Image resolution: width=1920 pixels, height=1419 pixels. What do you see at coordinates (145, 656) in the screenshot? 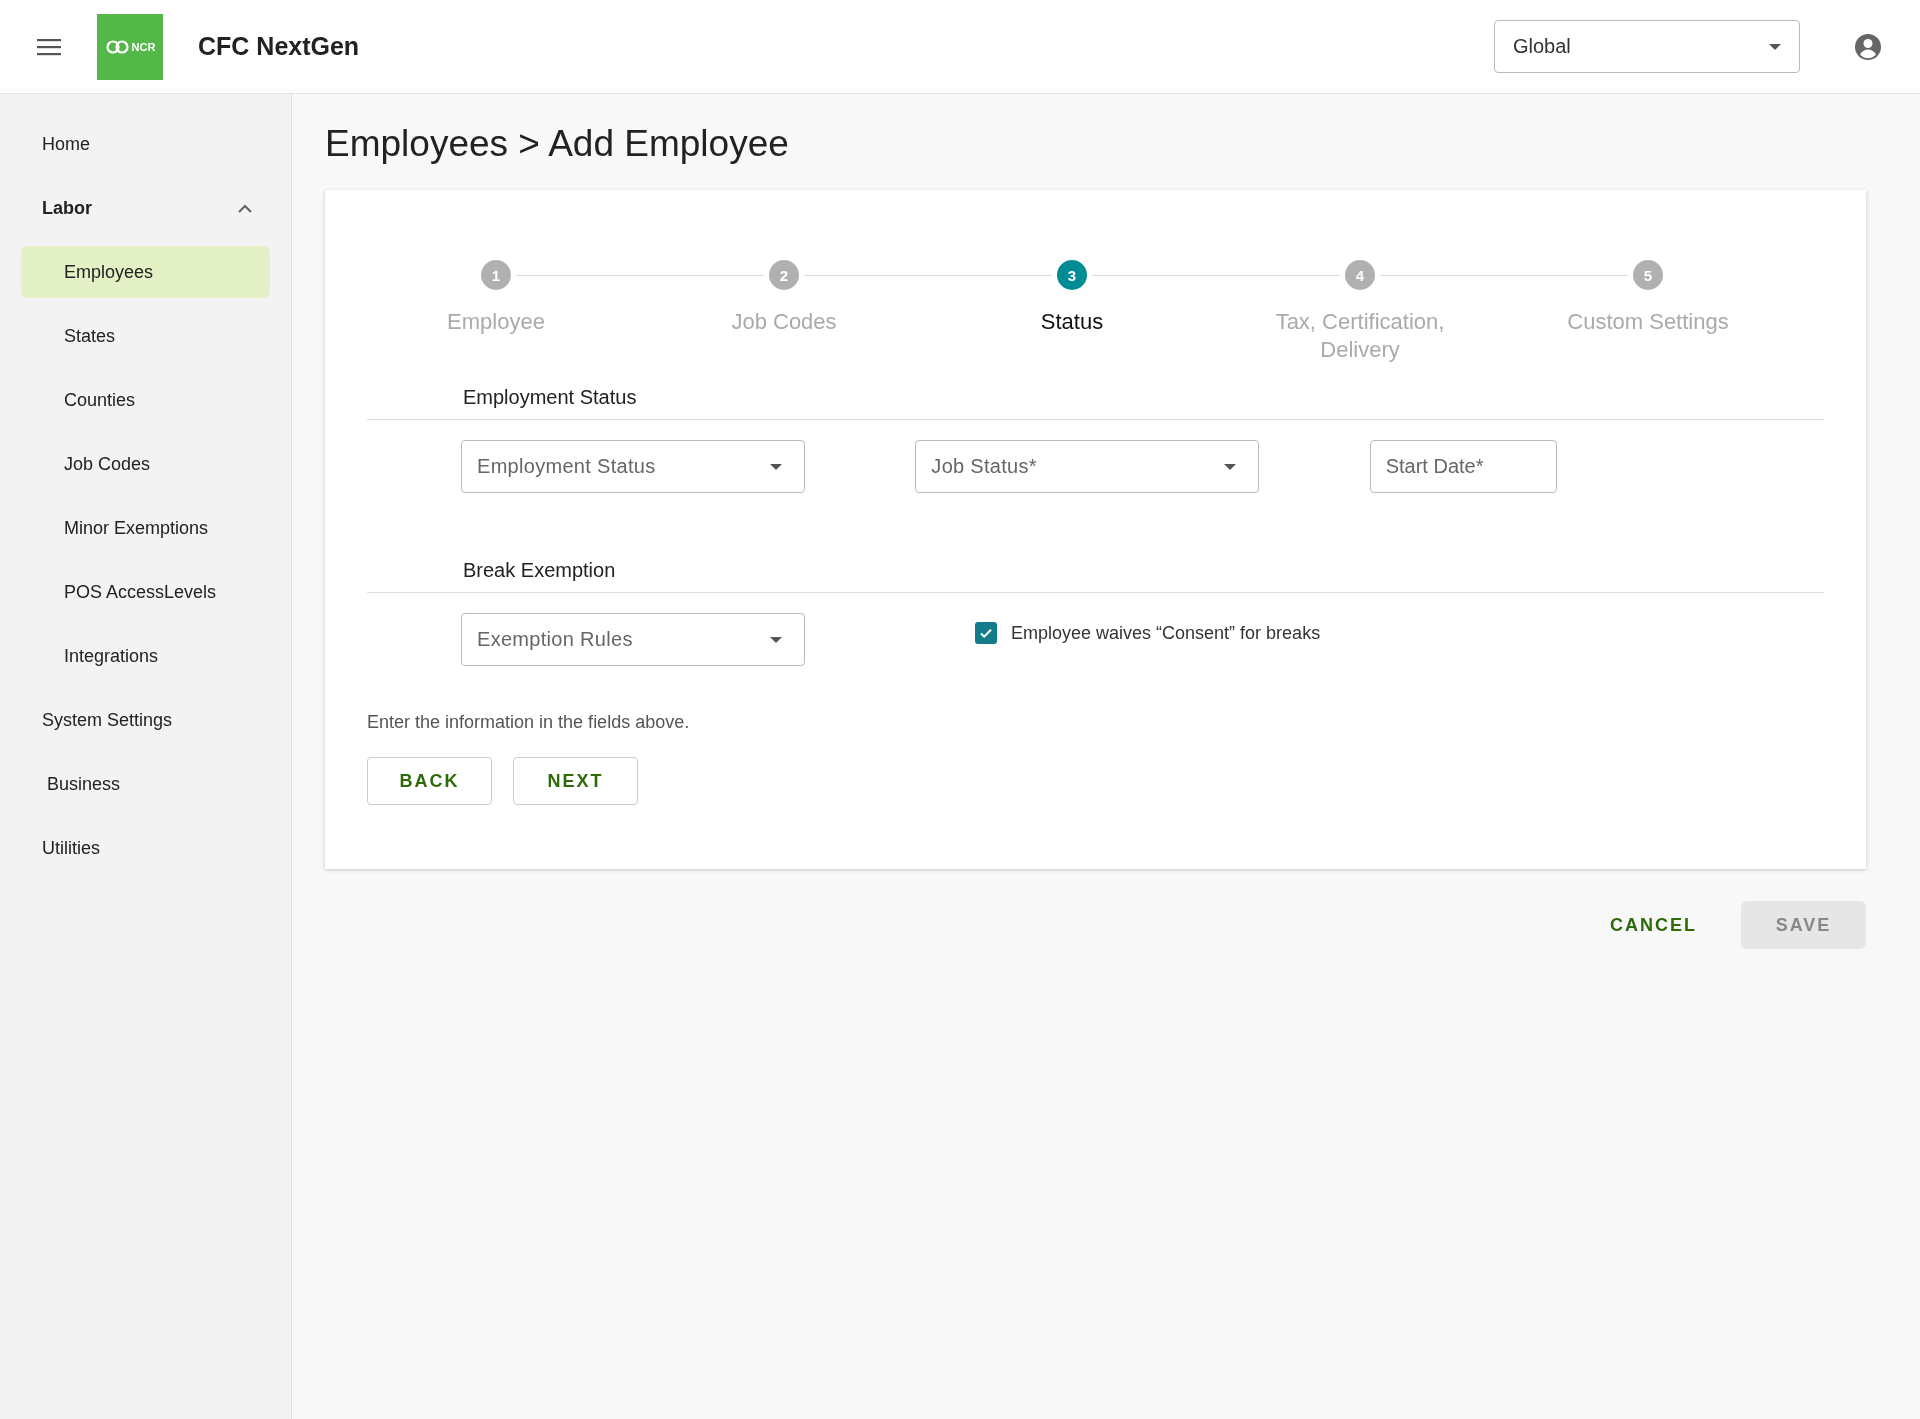
I see `nav-item: Integrations` at bounding box center [145, 656].